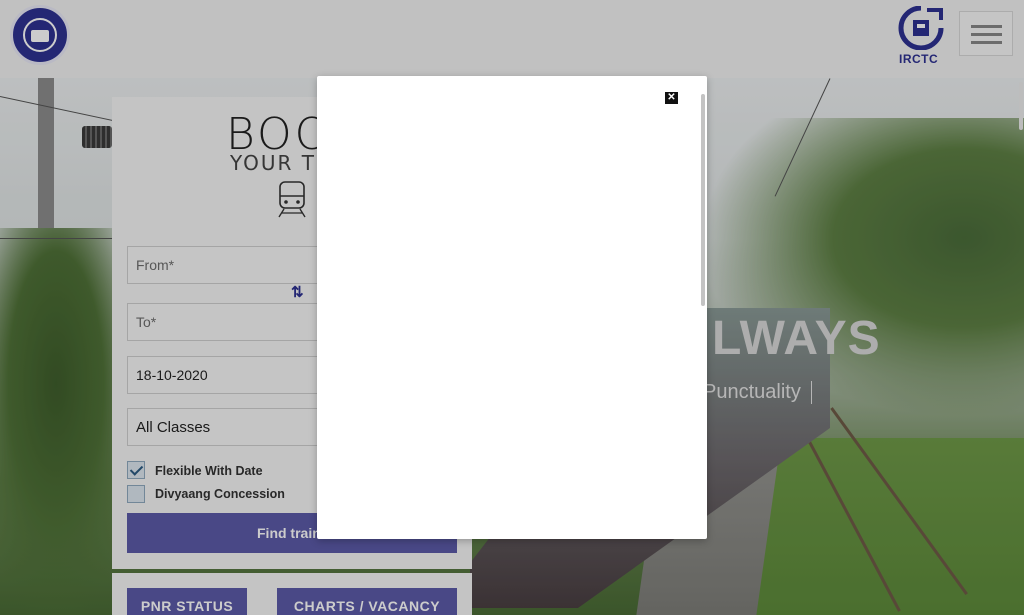 This screenshot has width=1024, height=615. Describe the element at coordinates (703, 200) in the screenshot. I see `modal-scrollbar` at that location.